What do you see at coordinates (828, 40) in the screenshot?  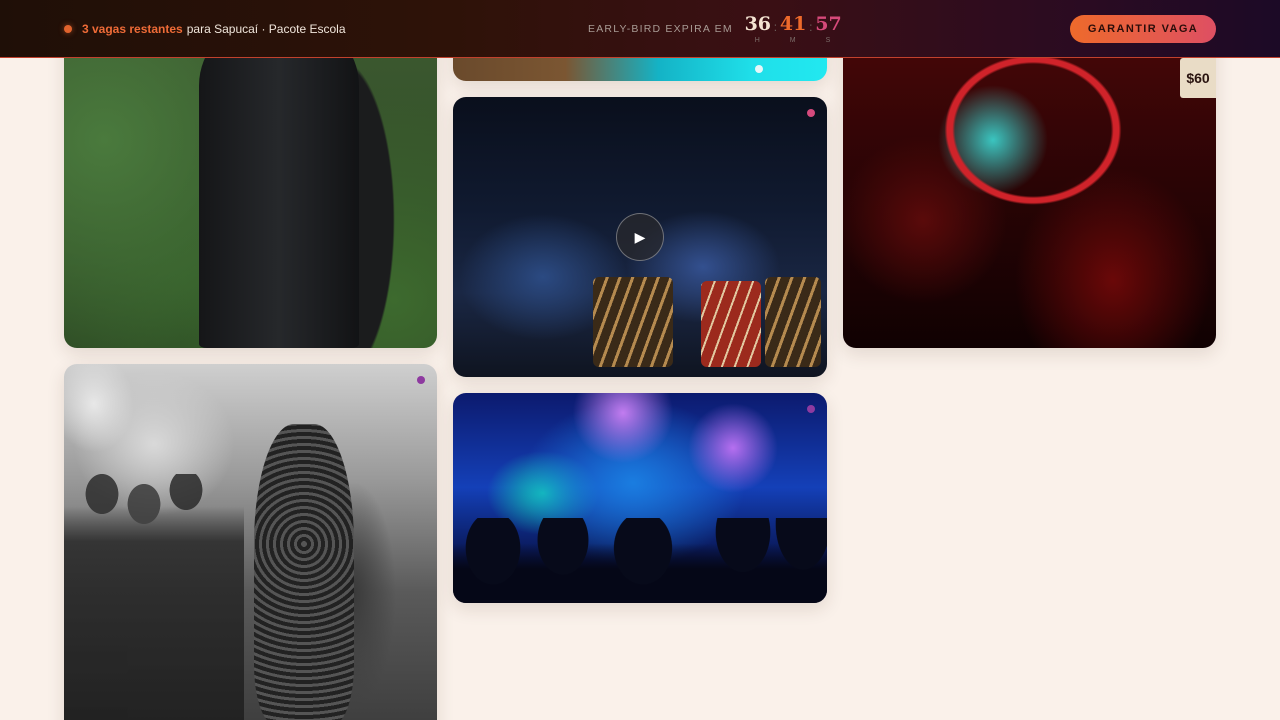 I see `countdown-seconds-unit: S` at bounding box center [828, 40].